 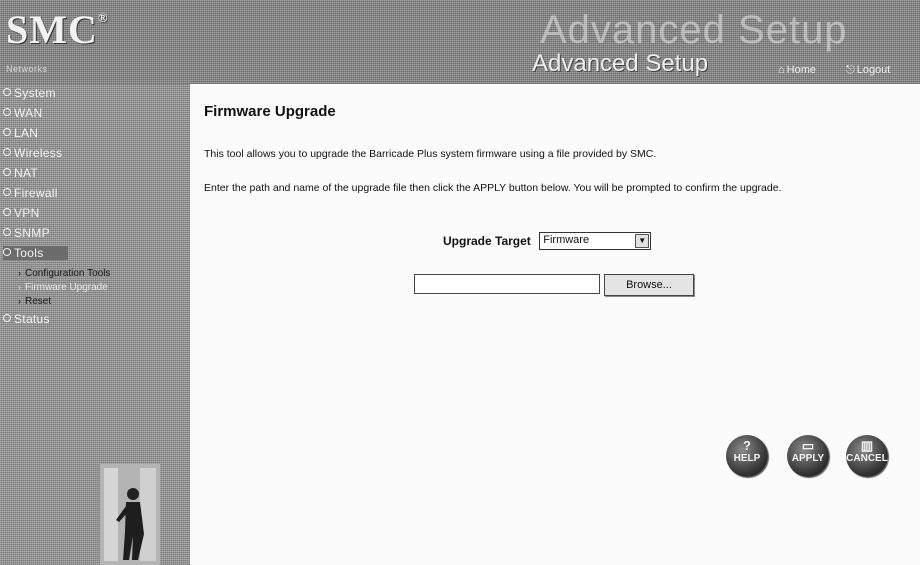 I want to click on logo-tagline: Networks, so click(x=27, y=69).